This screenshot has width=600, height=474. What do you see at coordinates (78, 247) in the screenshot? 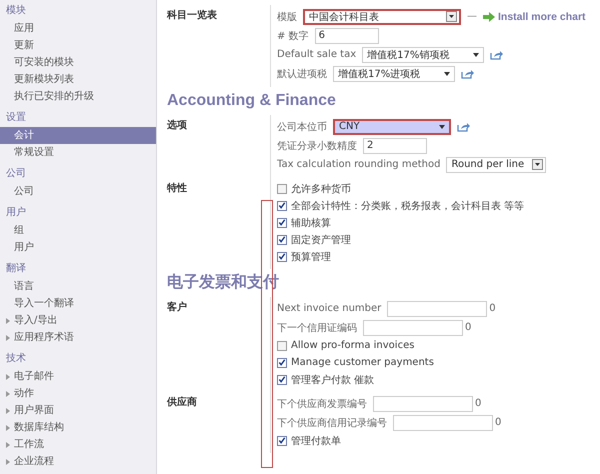
I see `sidebar-item: 用户` at bounding box center [78, 247].